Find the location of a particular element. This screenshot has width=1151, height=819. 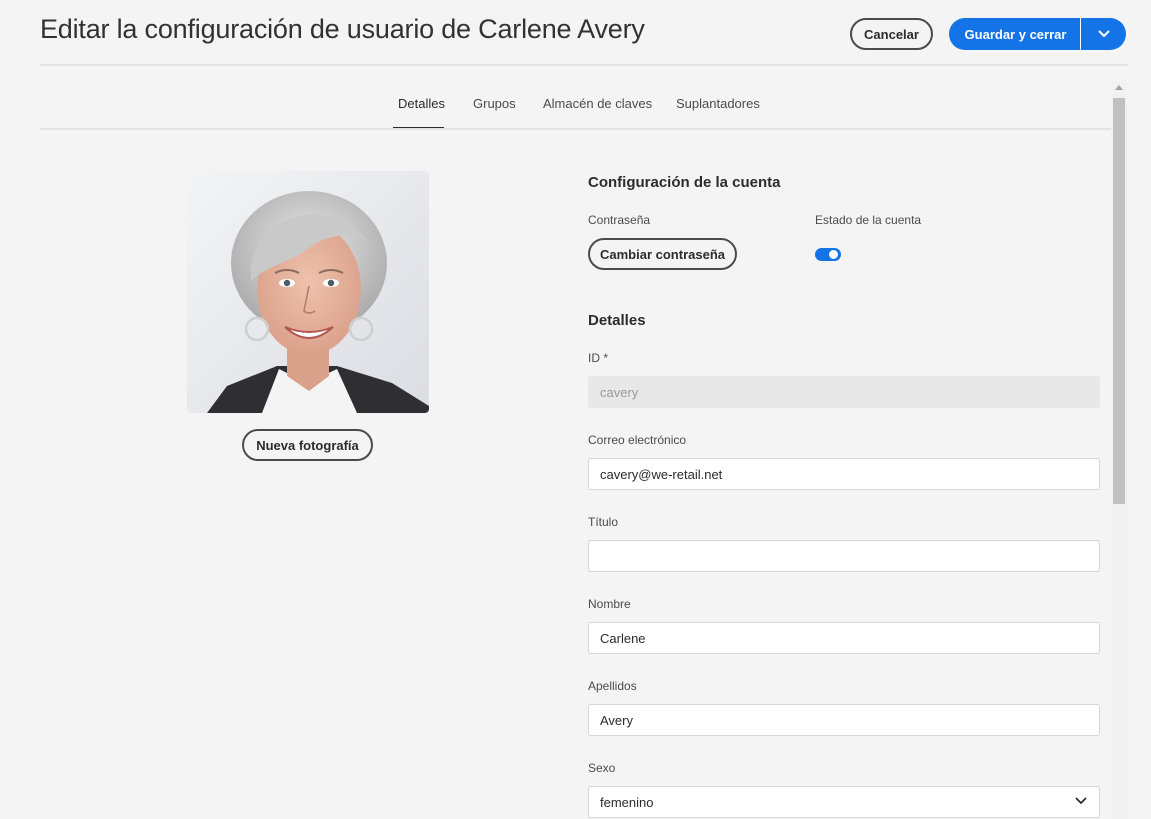

id-label: ID * is located at coordinates (598, 358).